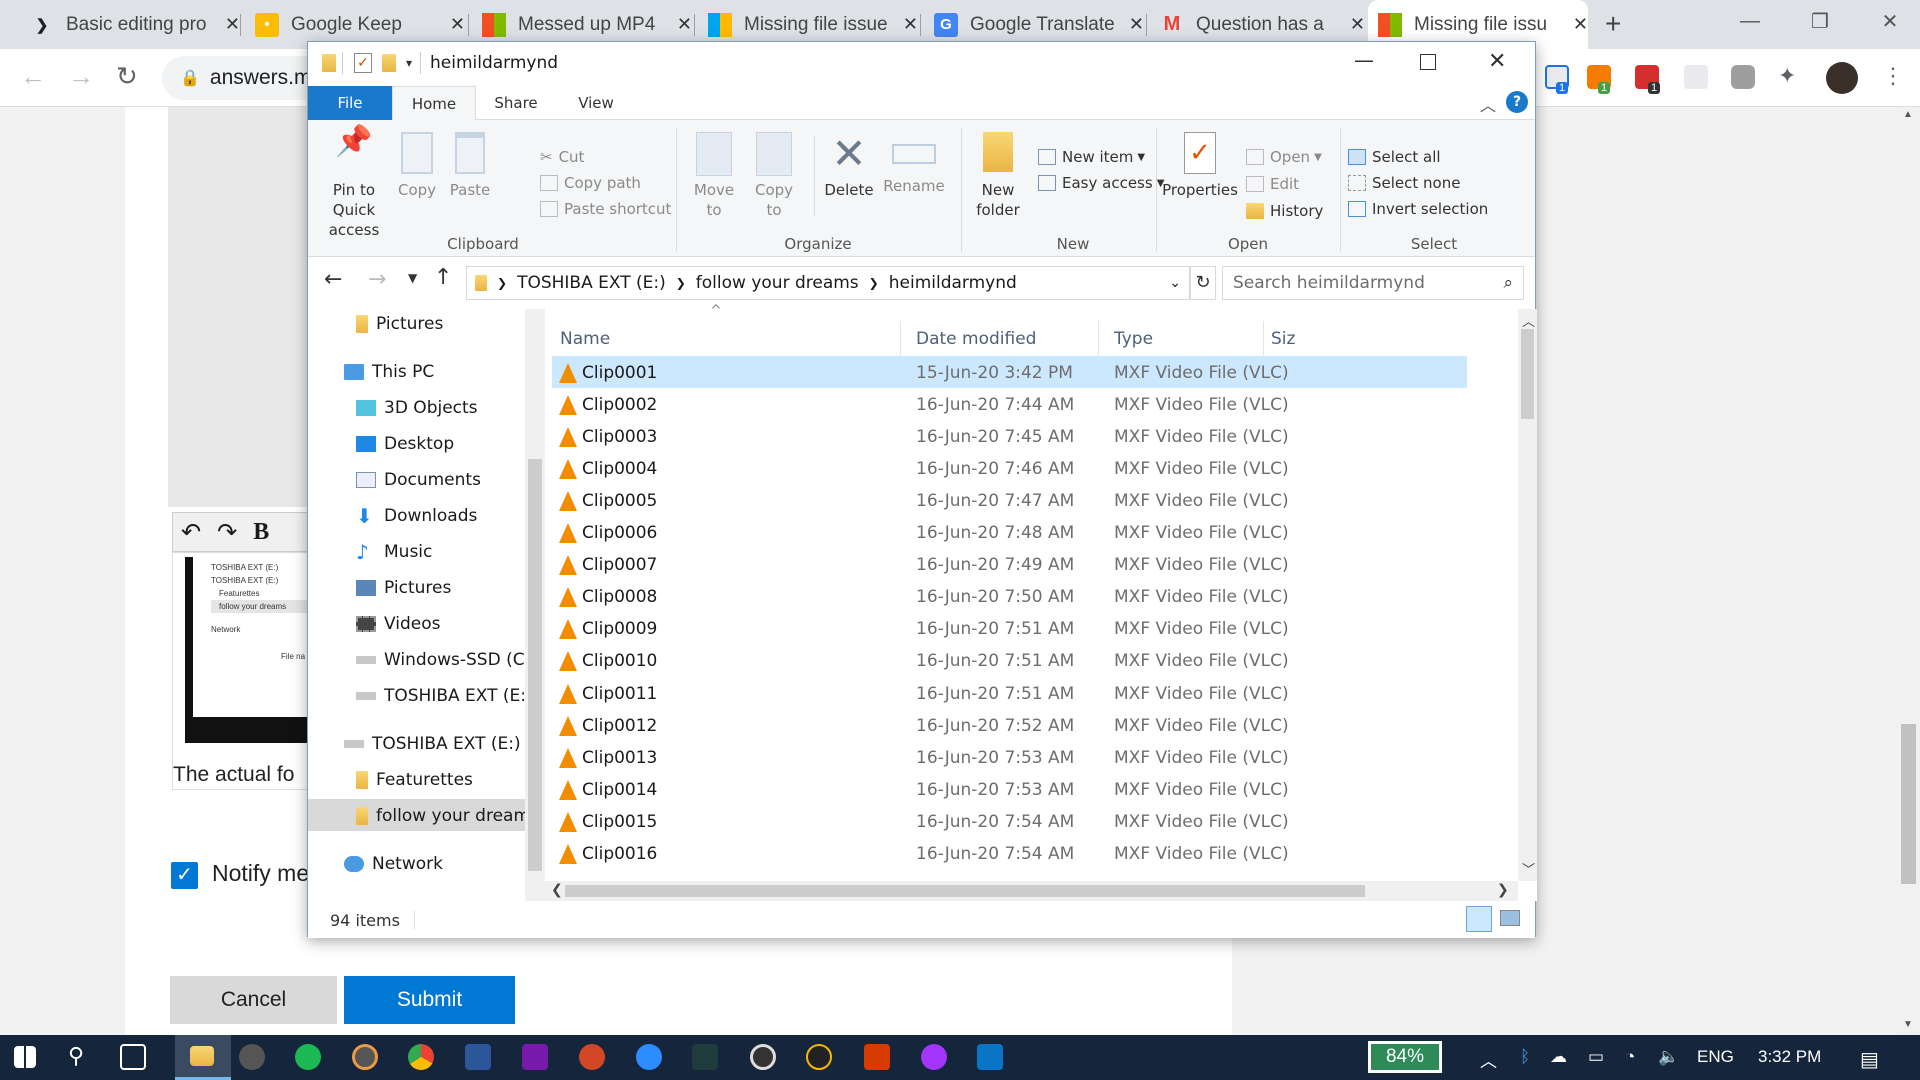  Describe the element at coordinates (418, 480) in the screenshot. I see `nav-item: Documents` at that location.